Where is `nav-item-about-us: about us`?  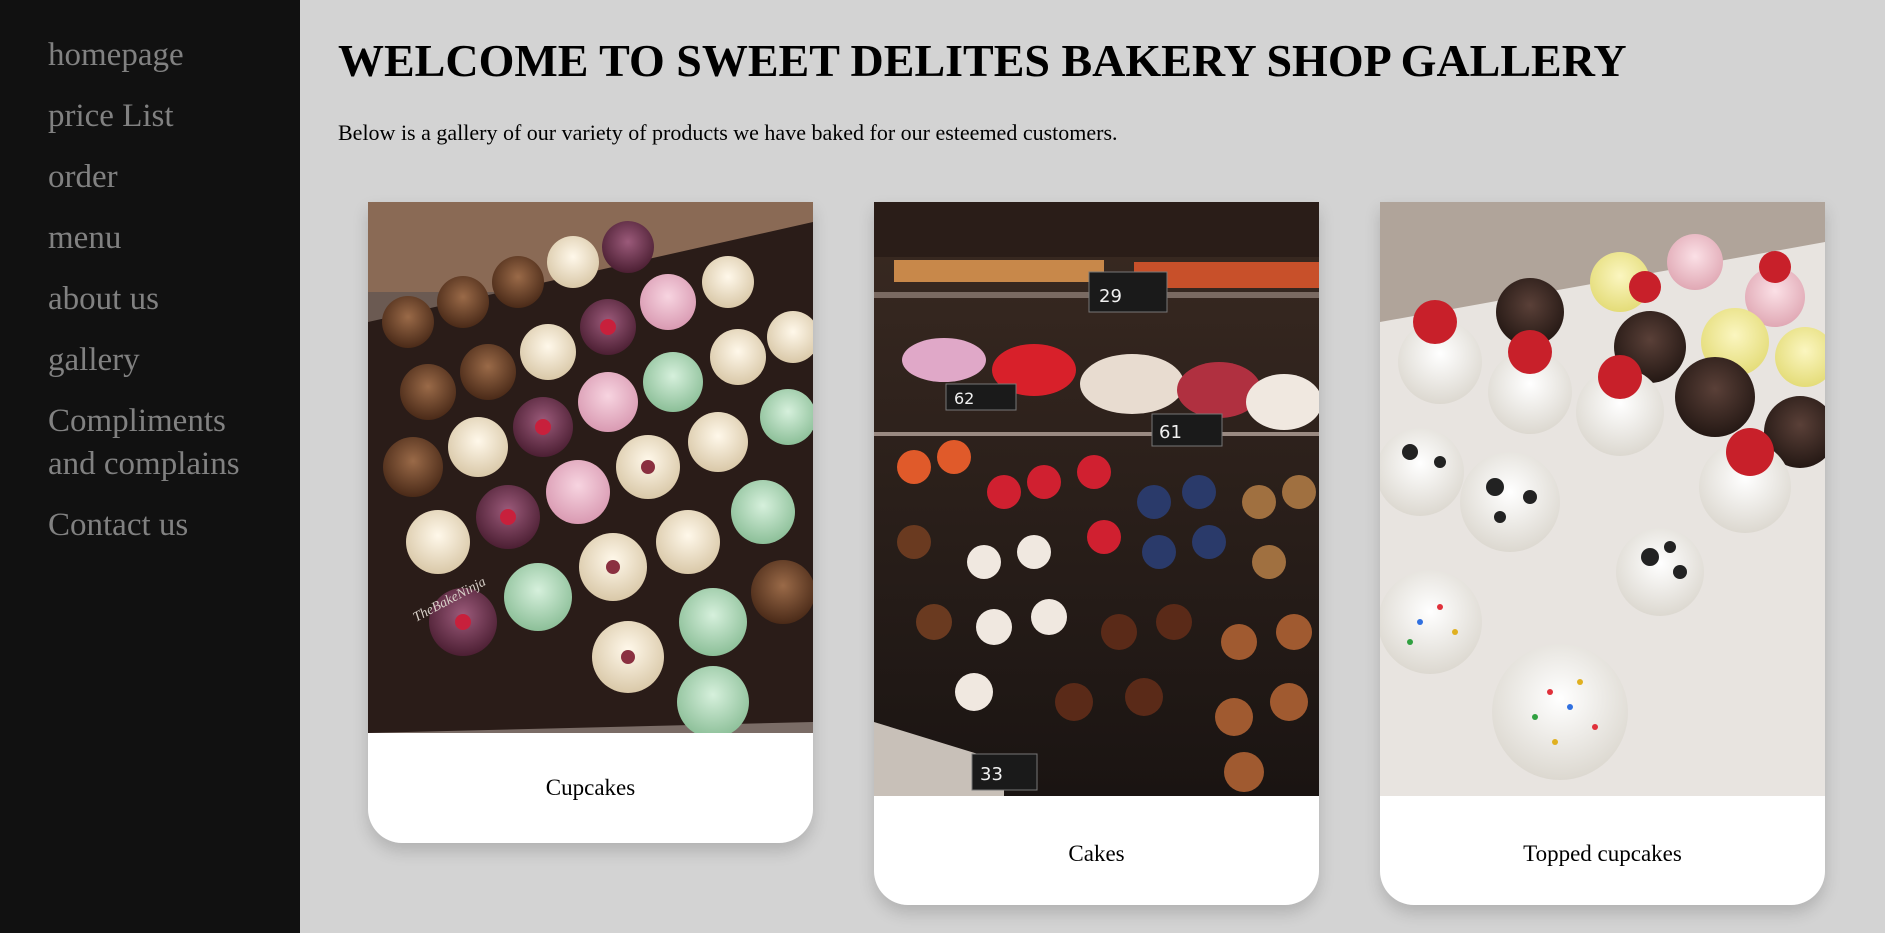 nav-item-about-us: about us is located at coordinates (163, 299).